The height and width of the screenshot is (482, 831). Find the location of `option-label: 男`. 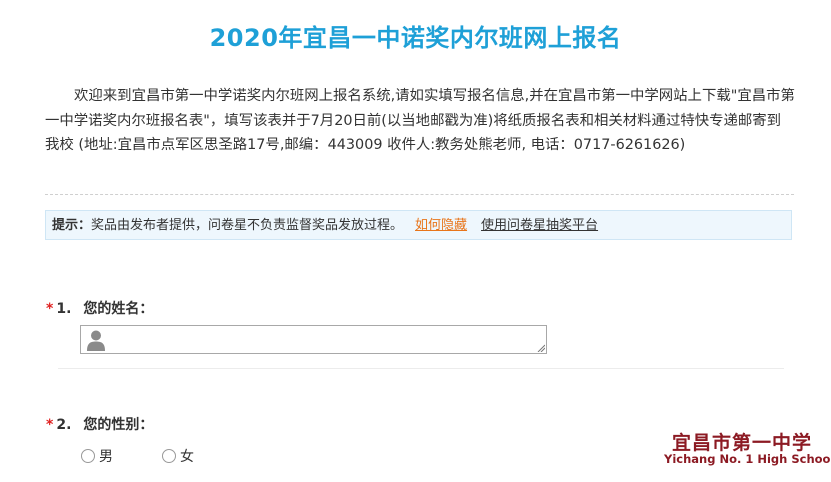

option-label: 男 is located at coordinates (106, 457).